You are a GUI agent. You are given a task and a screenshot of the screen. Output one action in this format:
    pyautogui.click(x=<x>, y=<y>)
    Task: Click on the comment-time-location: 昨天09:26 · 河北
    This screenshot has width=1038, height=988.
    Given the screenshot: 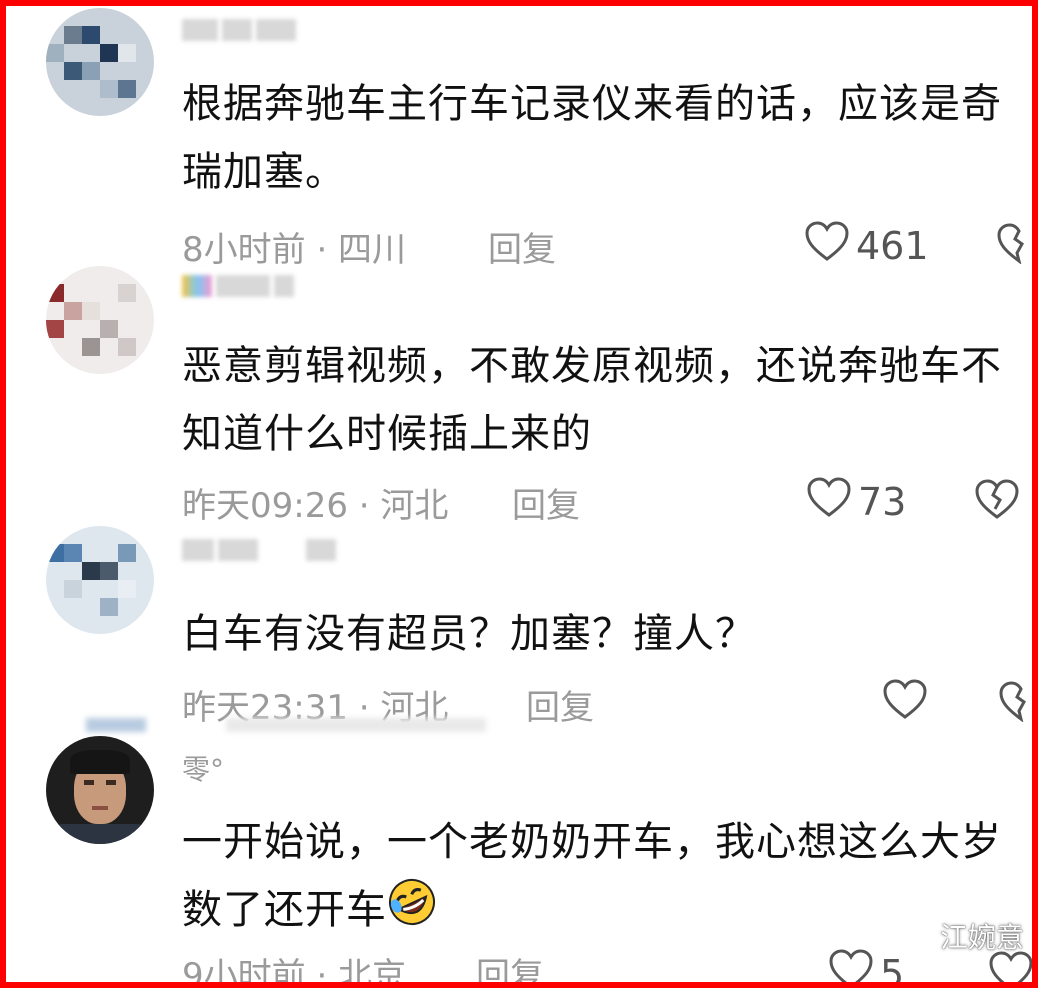 What is the action you would take?
    pyautogui.click(x=315, y=505)
    